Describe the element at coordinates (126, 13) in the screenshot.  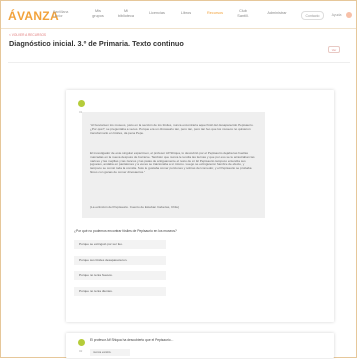
I see `nav-mi-biblioteca: Mi biblioteca` at that location.